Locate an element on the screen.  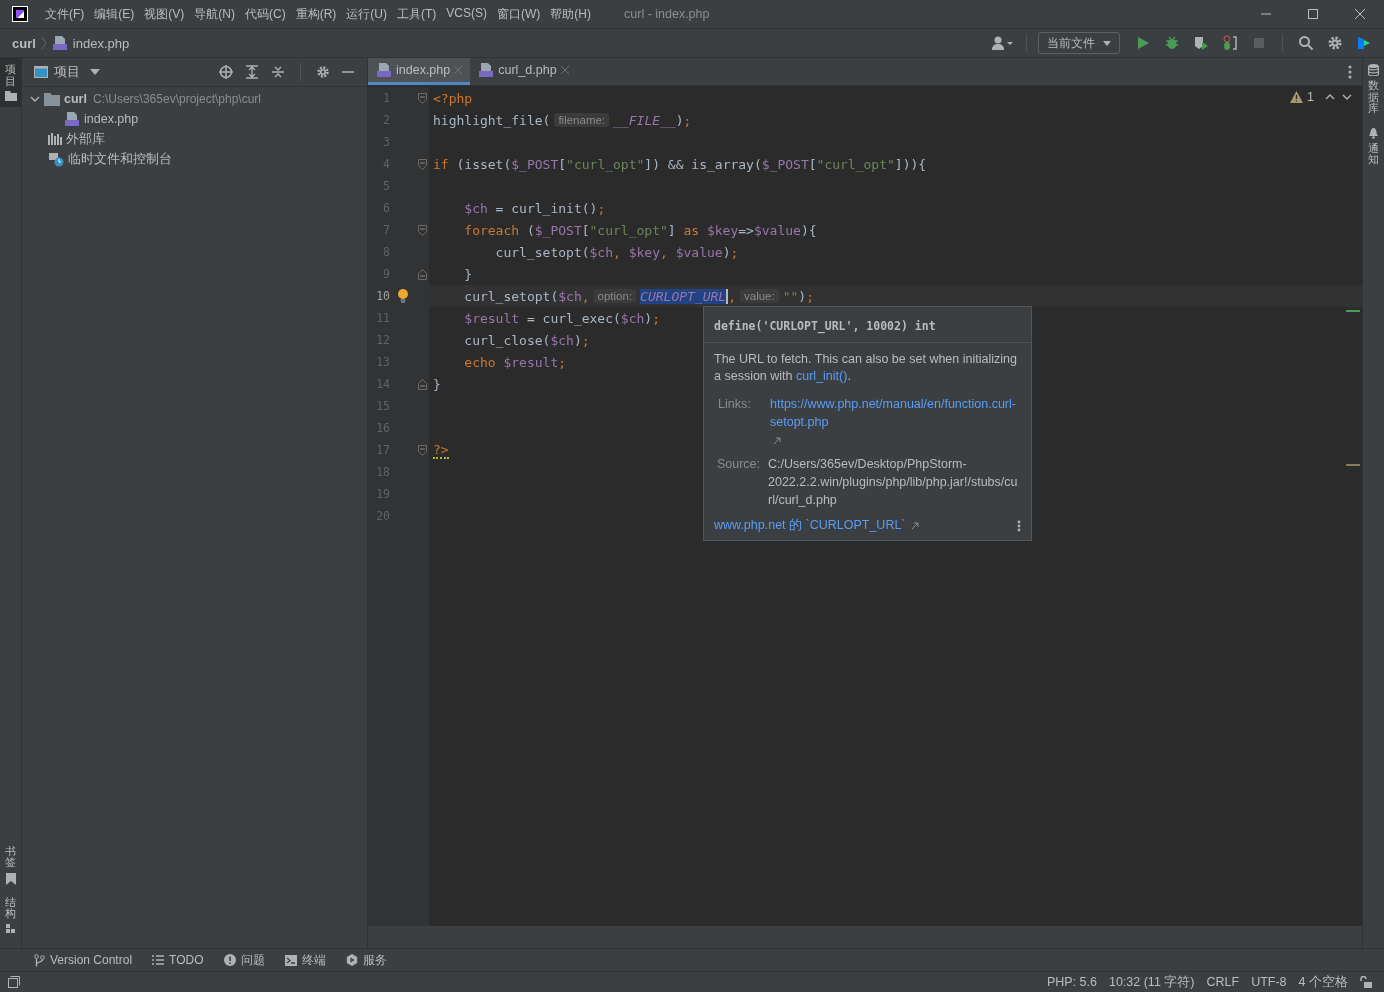
tool-window-button: TODO is located at coordinates (178, 960).